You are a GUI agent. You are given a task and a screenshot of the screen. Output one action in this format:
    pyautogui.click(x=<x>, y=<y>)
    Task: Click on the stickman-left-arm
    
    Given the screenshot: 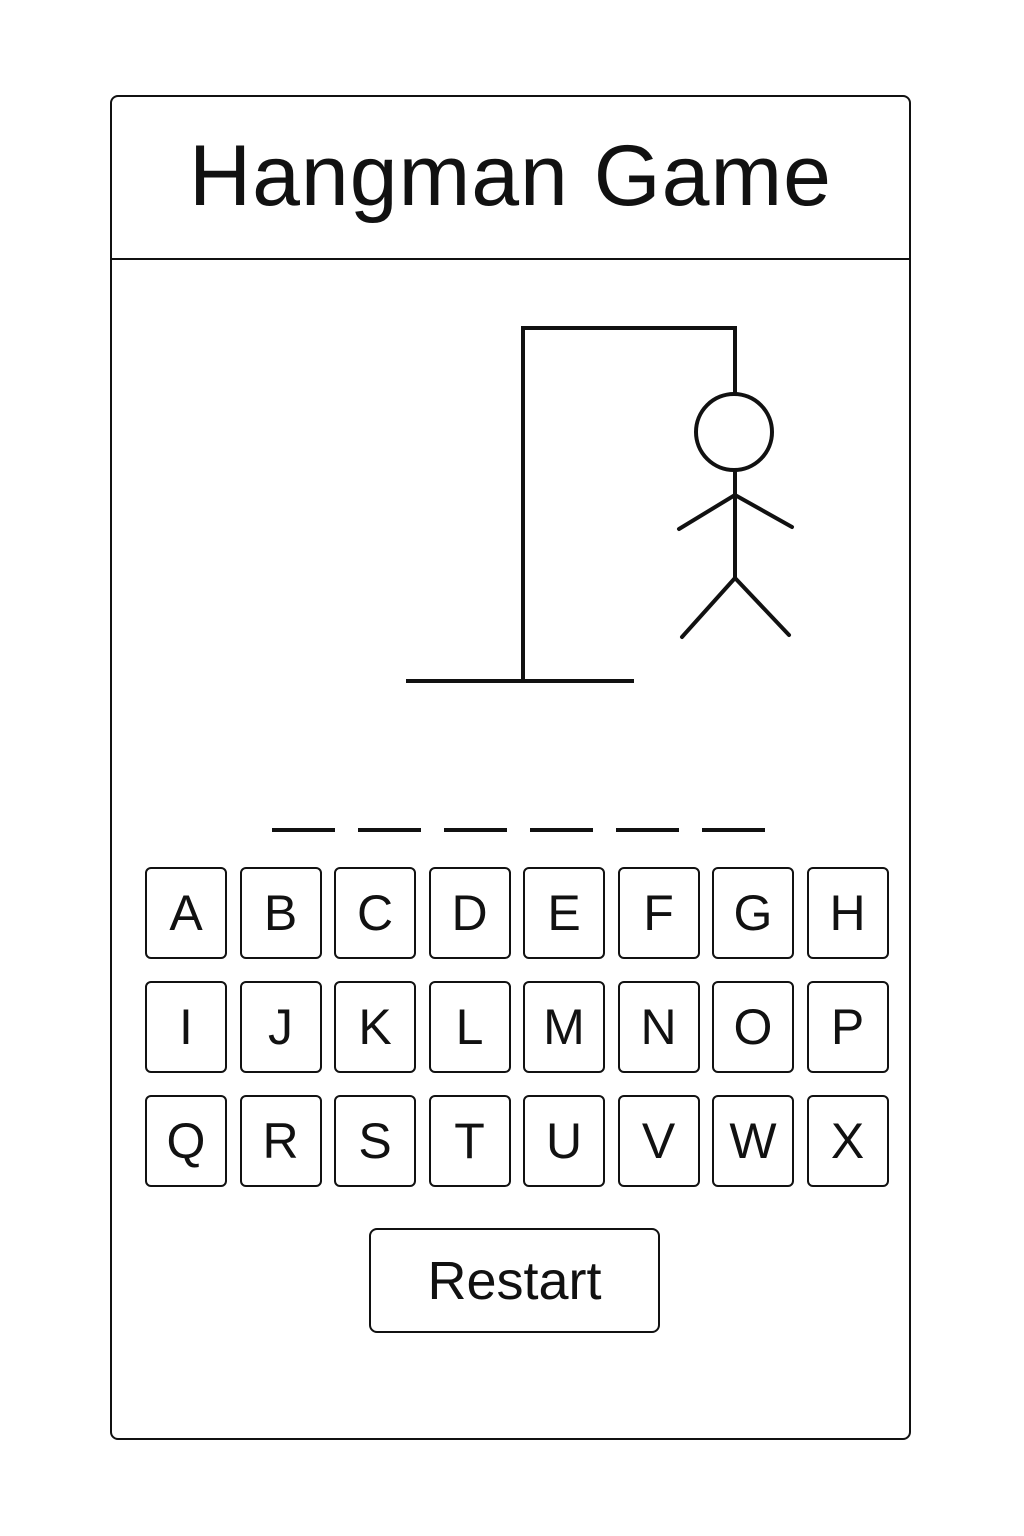 What is the action you would take?
    pyautogui.click(x=707, y=512)
    